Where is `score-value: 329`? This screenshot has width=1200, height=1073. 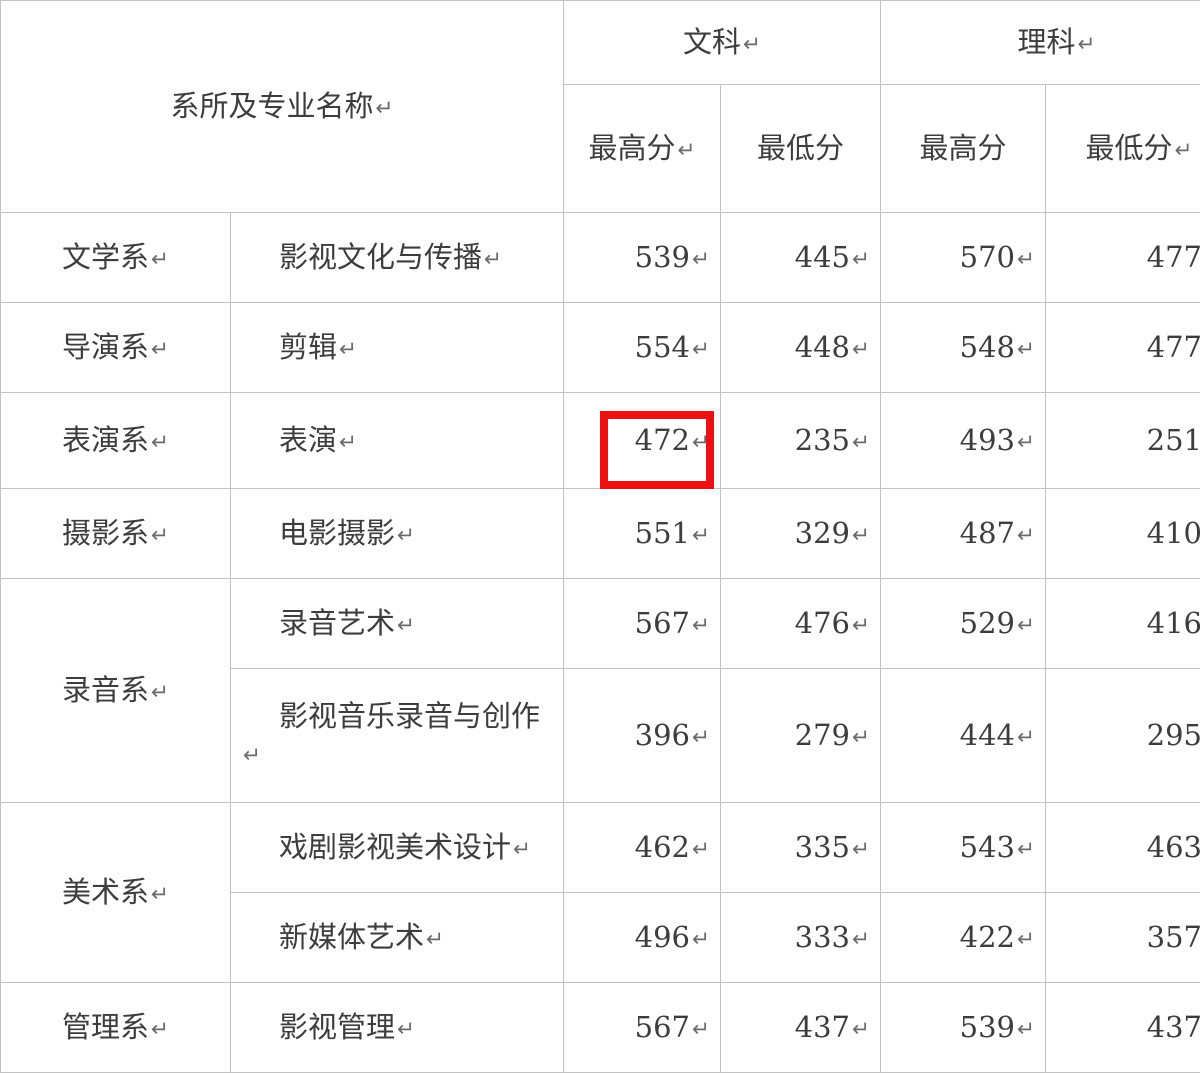
score-value: 329 is located at coordinates (822, 533).